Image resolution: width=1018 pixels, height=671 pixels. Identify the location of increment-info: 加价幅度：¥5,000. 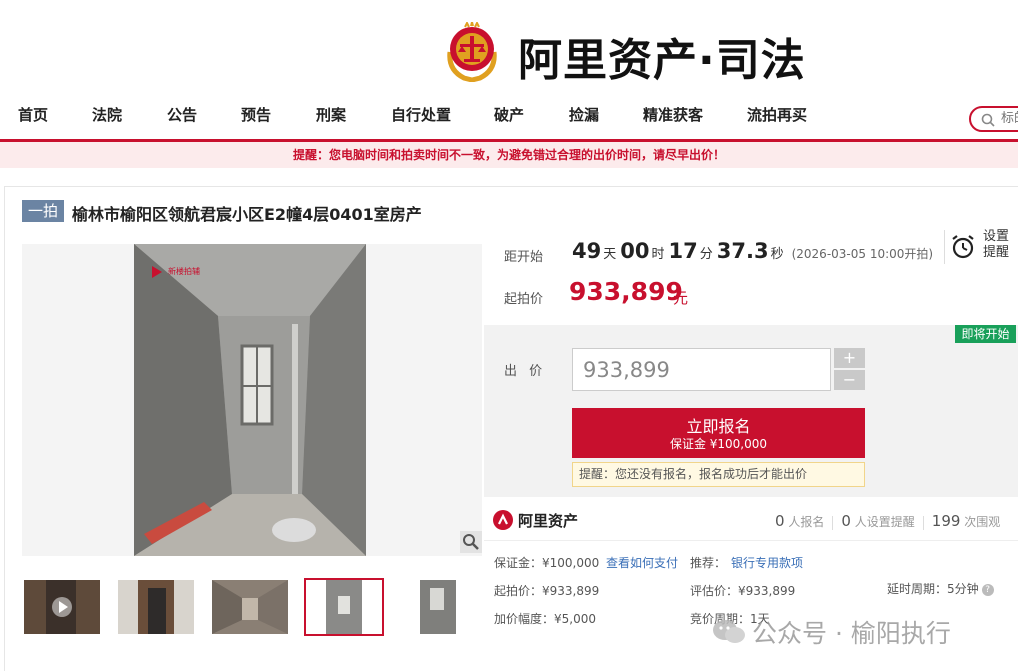
(545, 619).